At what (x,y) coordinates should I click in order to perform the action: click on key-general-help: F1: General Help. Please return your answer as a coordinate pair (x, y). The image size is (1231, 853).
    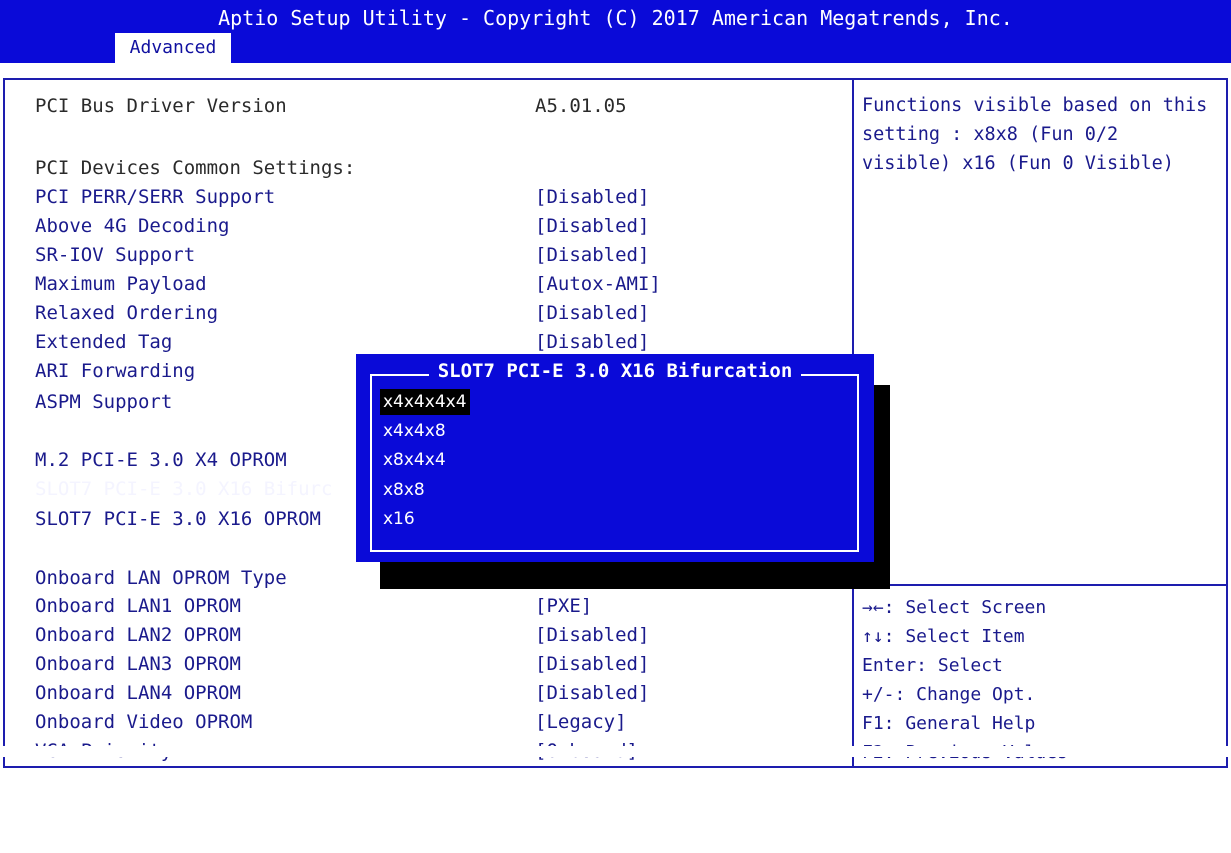
    Looking at the image, I should click on (949, 723).